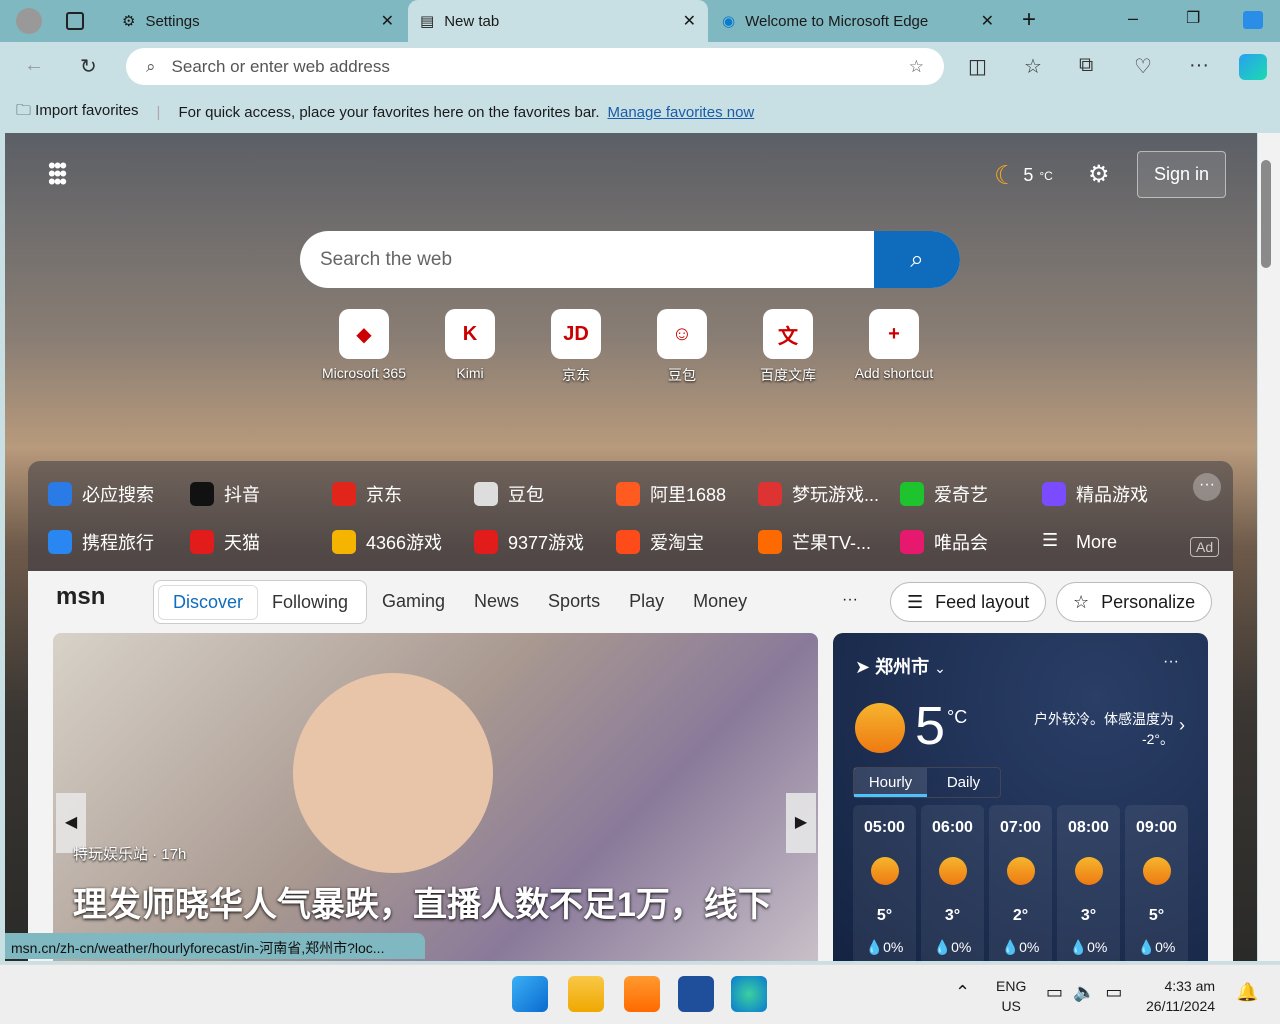 The image size is (1280, 1024). I want to click on newtab-icon: ▤, so click(427, 21).